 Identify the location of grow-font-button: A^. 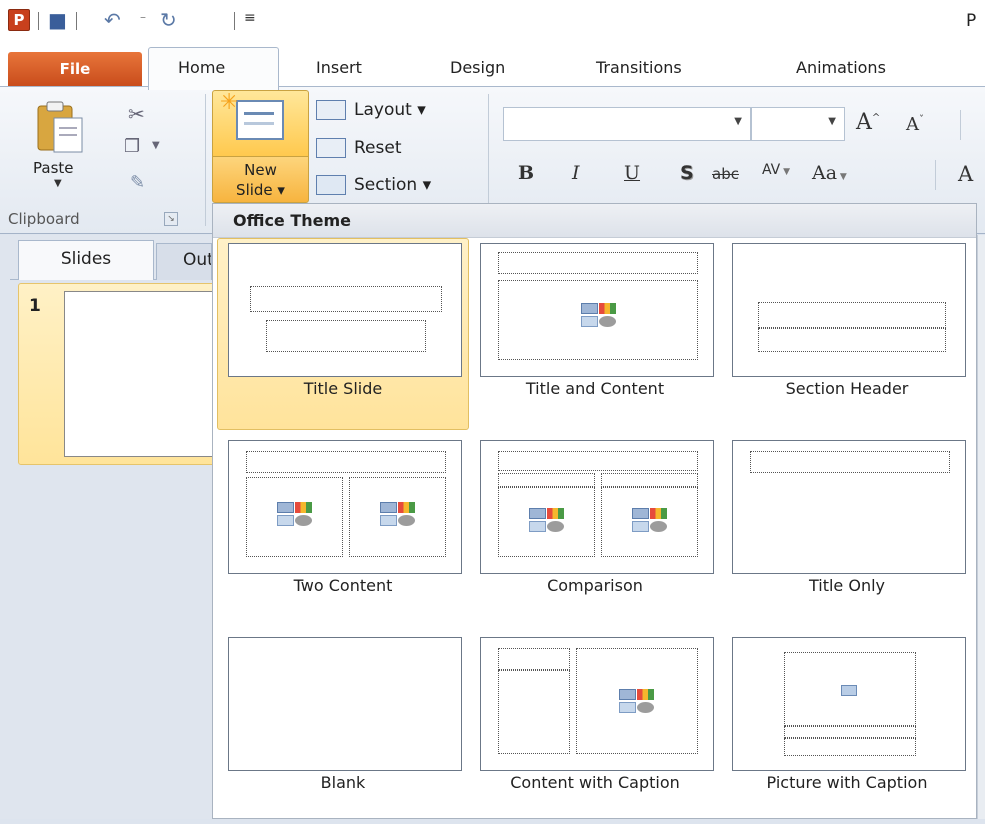
(868, 122).